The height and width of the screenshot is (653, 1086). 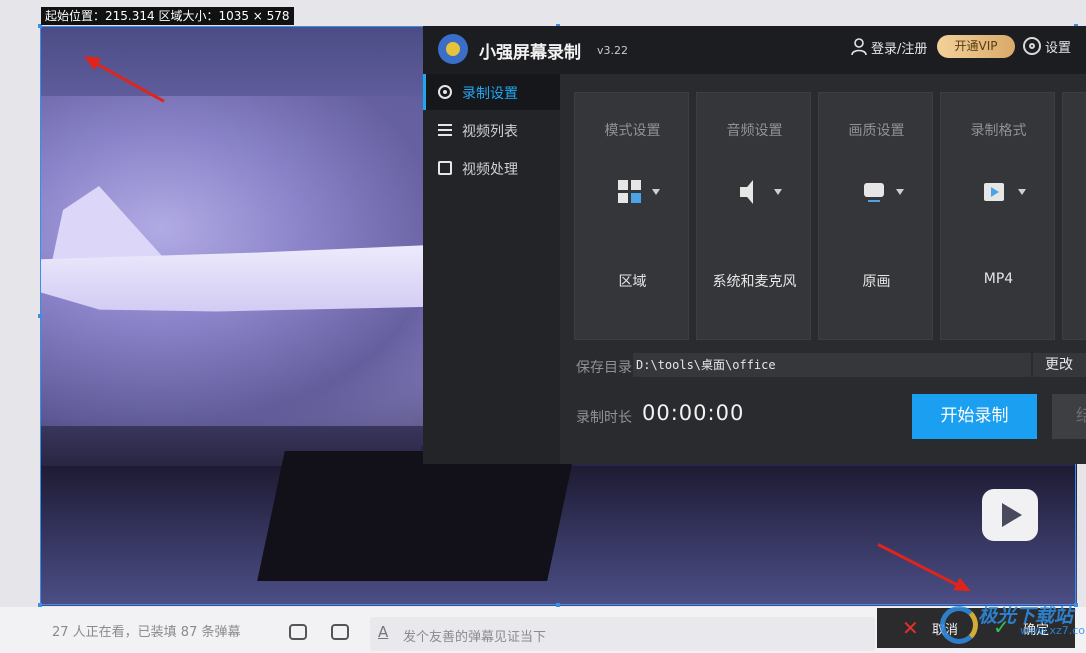 I want to click on card-value: 系统和麦克风, so click(x=754, y=282).